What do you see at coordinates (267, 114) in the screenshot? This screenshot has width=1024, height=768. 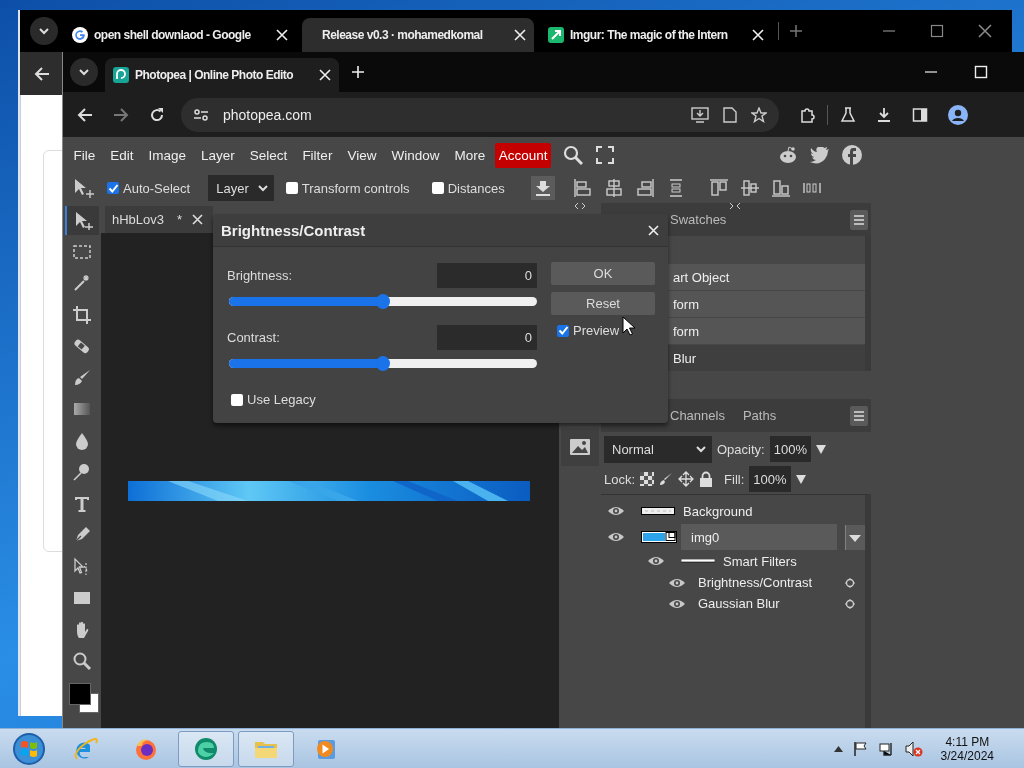 I see `url-text: photopea.com` at bounding box center [267, 114].